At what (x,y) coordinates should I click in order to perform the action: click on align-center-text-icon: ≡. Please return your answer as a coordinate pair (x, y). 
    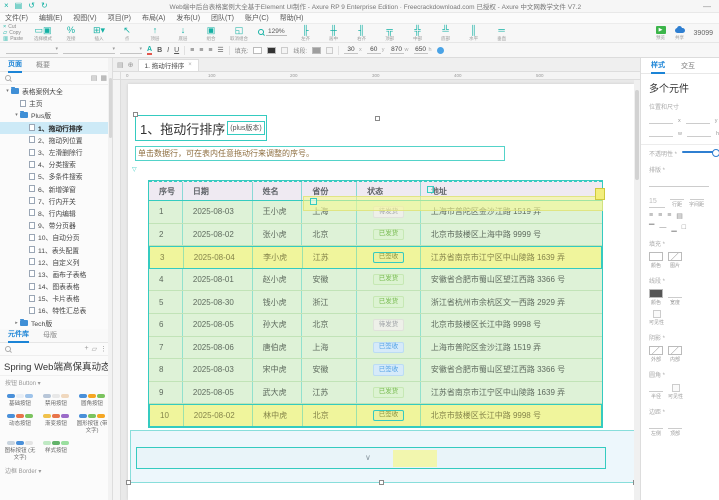
    Looking at the image, I should click on (201, 50).